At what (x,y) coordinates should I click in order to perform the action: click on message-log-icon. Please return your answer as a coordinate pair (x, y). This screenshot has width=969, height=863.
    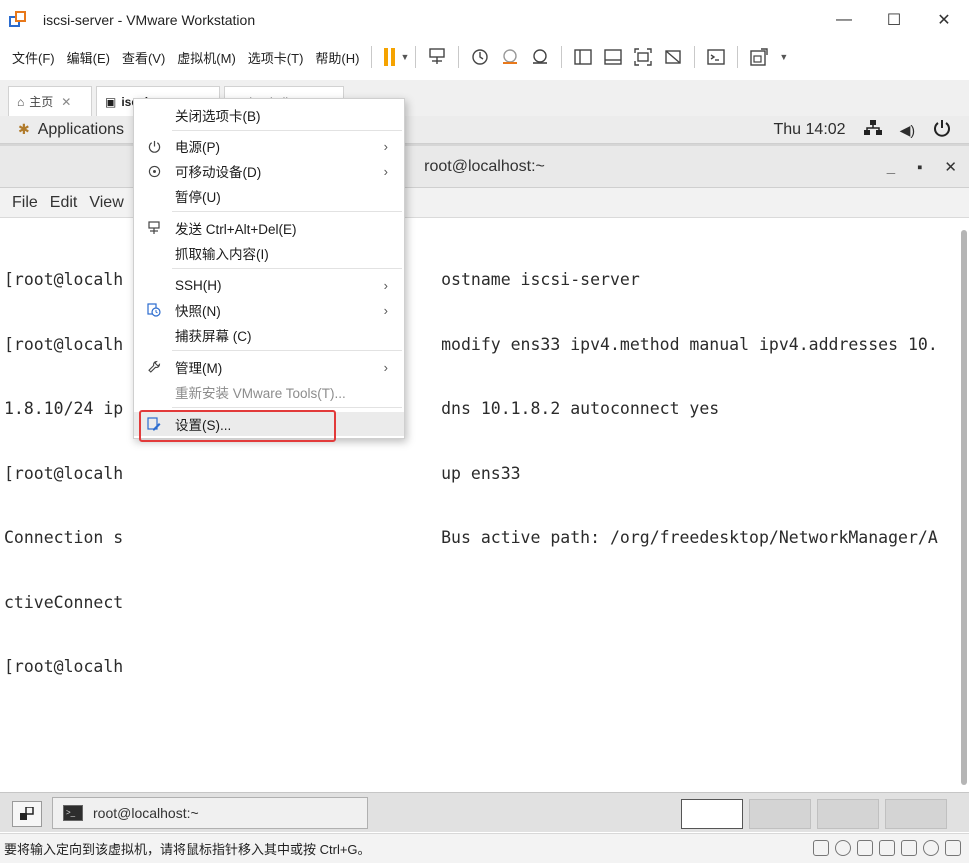
    Looking at the image, I should click on (953, 848).